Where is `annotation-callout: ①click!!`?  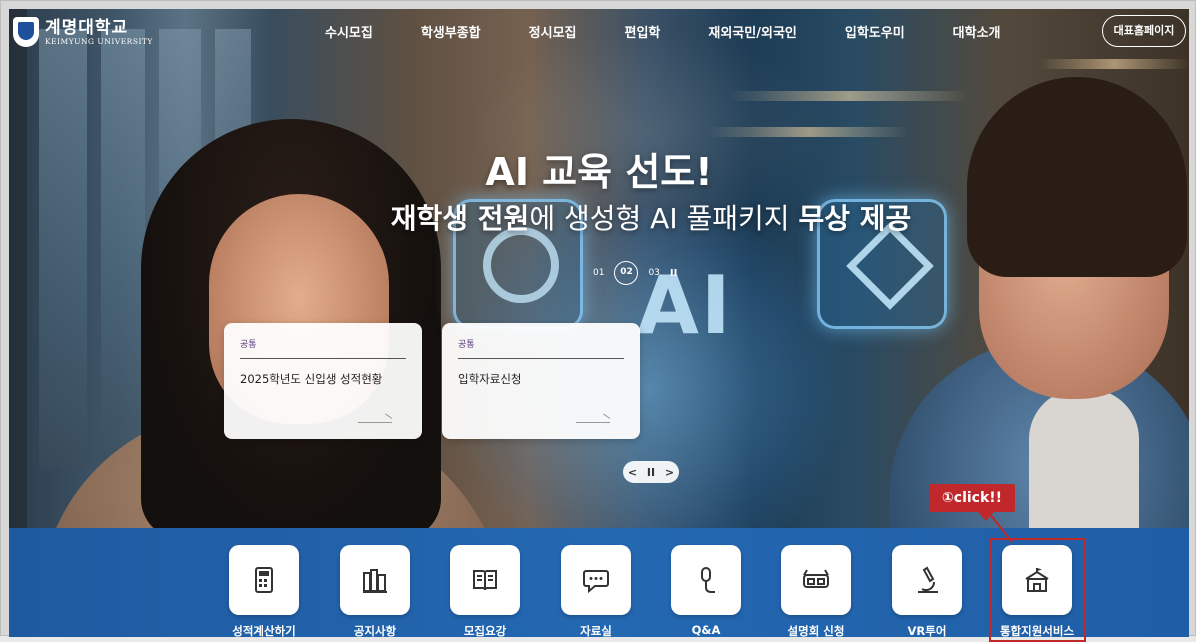 annotation-callout: ①click!! is located at coordinates (972, 498).